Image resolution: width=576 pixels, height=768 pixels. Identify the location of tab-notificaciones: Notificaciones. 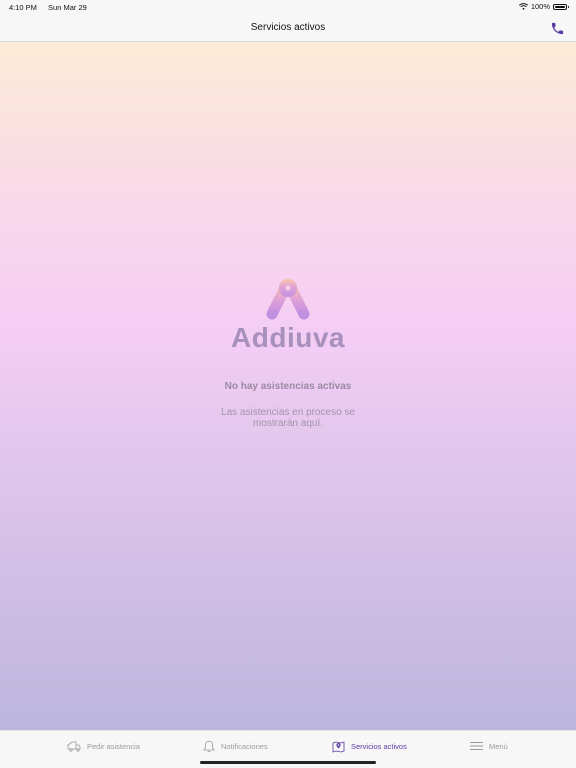
(235, 746).